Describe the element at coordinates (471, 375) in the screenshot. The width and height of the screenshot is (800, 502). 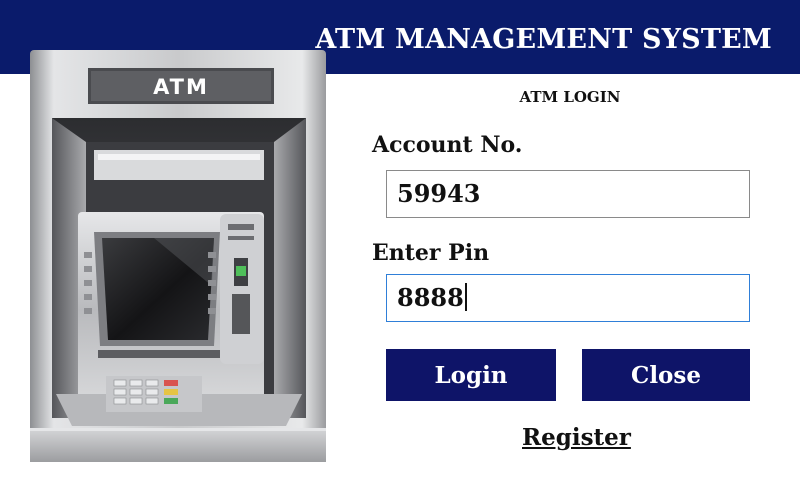
I see `login-button: Login` at that location.